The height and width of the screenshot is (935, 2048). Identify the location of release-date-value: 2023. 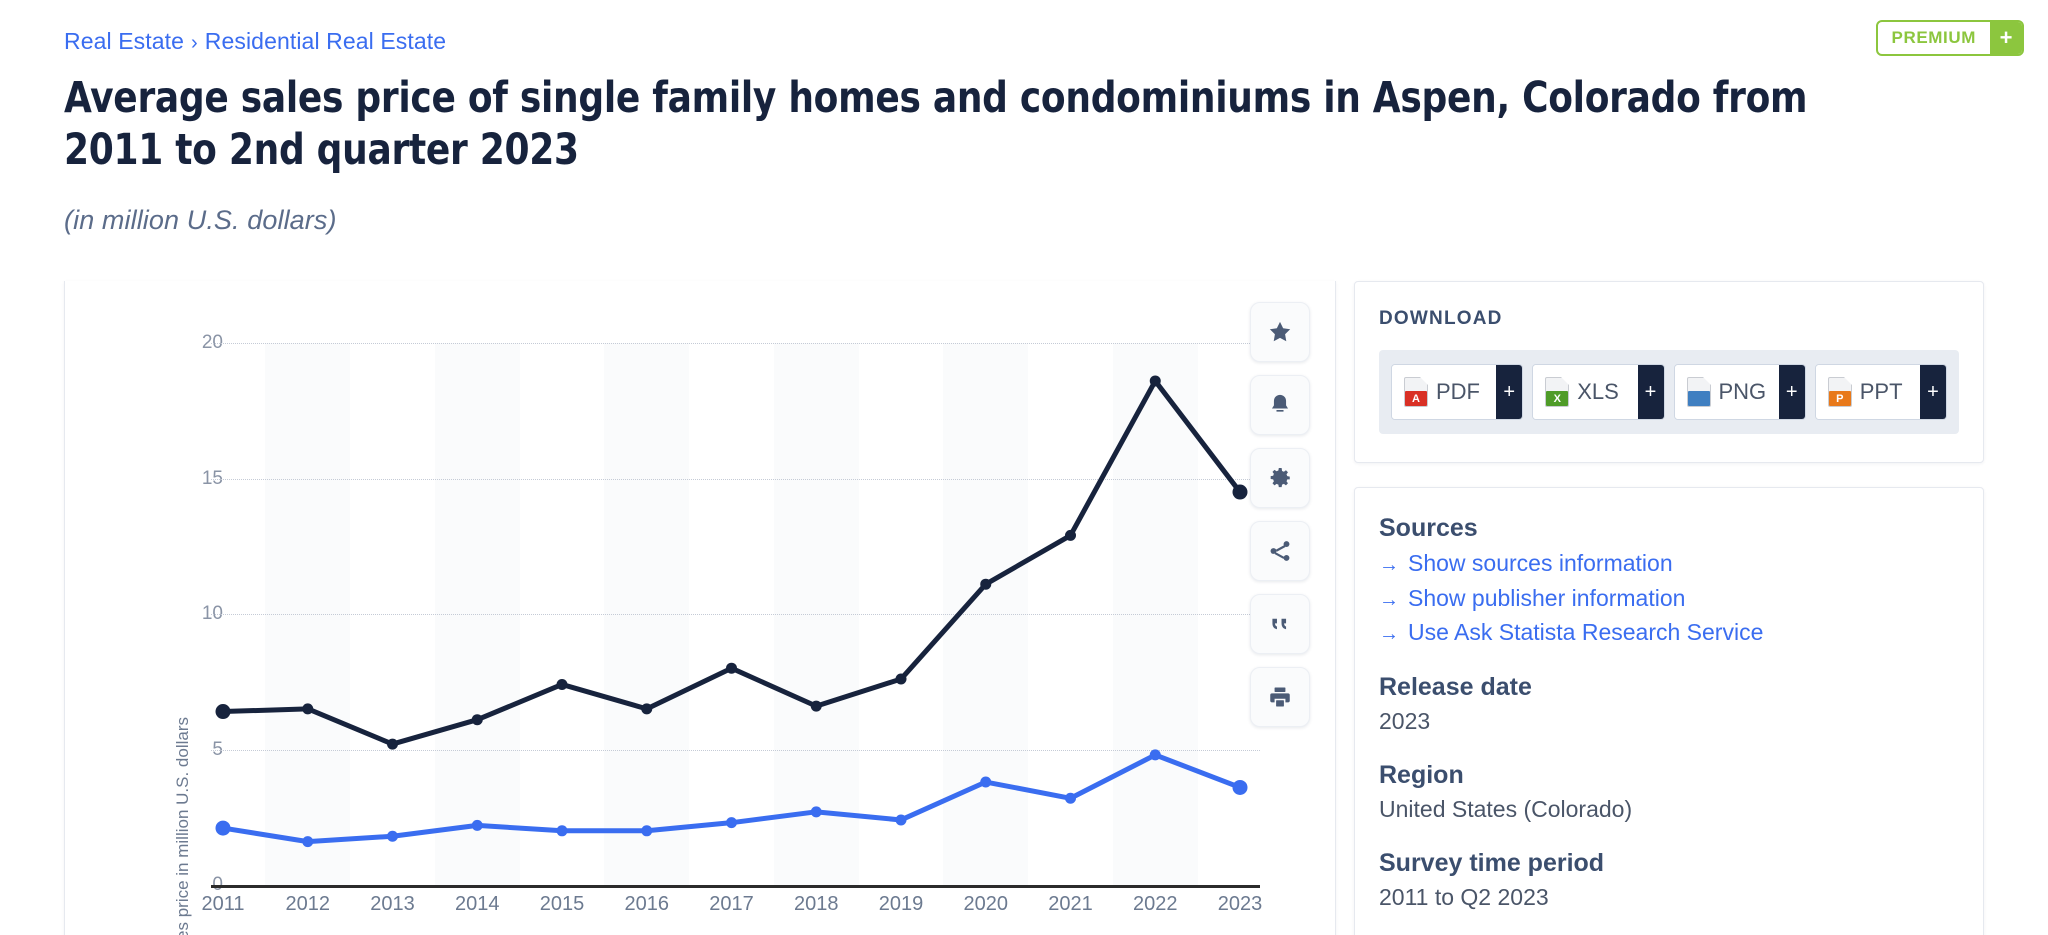
(1405, 720).